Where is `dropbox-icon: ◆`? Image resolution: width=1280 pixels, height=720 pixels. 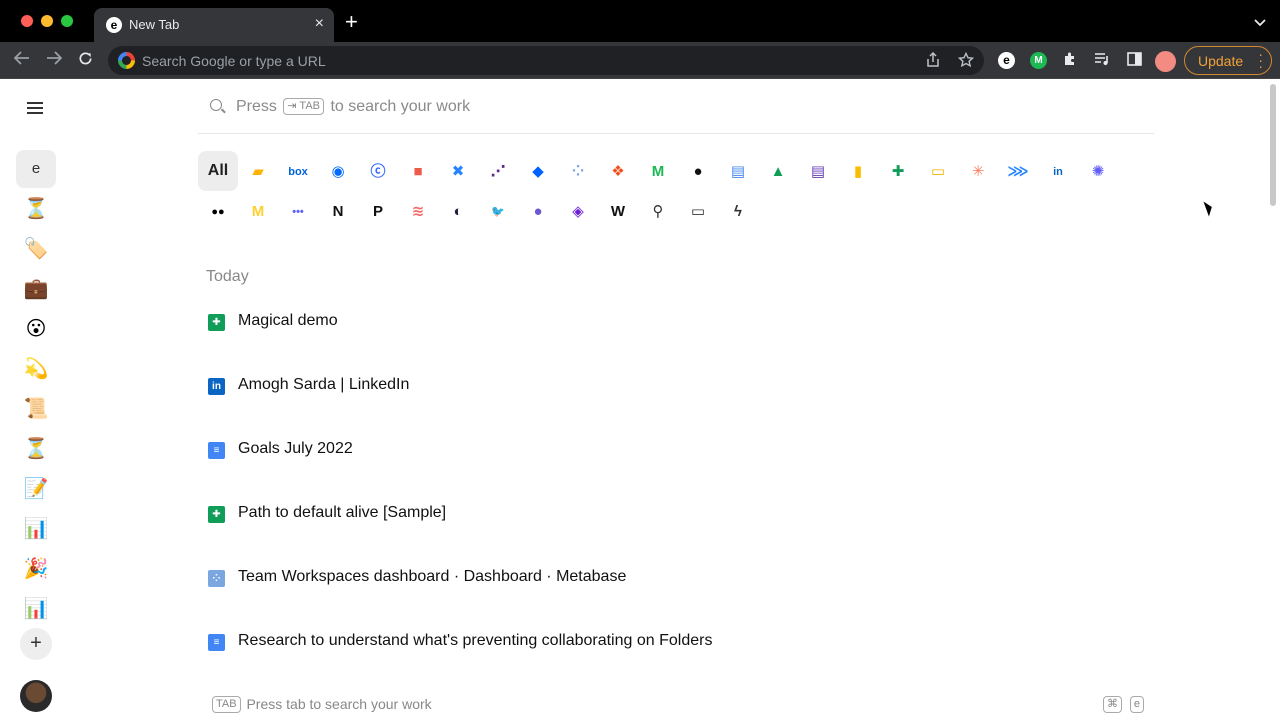
dropbox-icon: ◆ is located at coordinates (538, 171).